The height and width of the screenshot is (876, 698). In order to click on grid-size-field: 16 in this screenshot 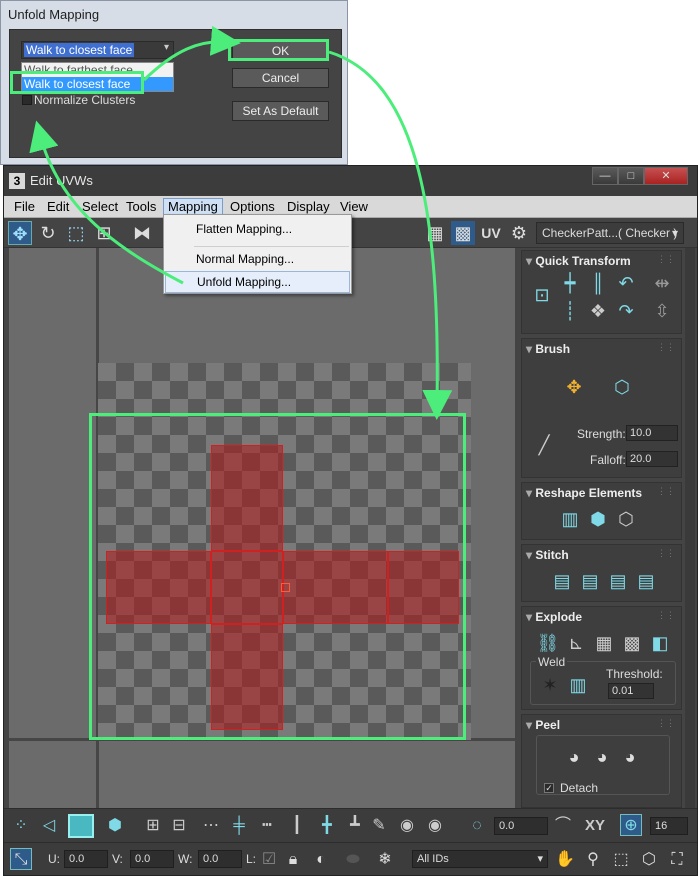, I will do `click(669, 826)`.